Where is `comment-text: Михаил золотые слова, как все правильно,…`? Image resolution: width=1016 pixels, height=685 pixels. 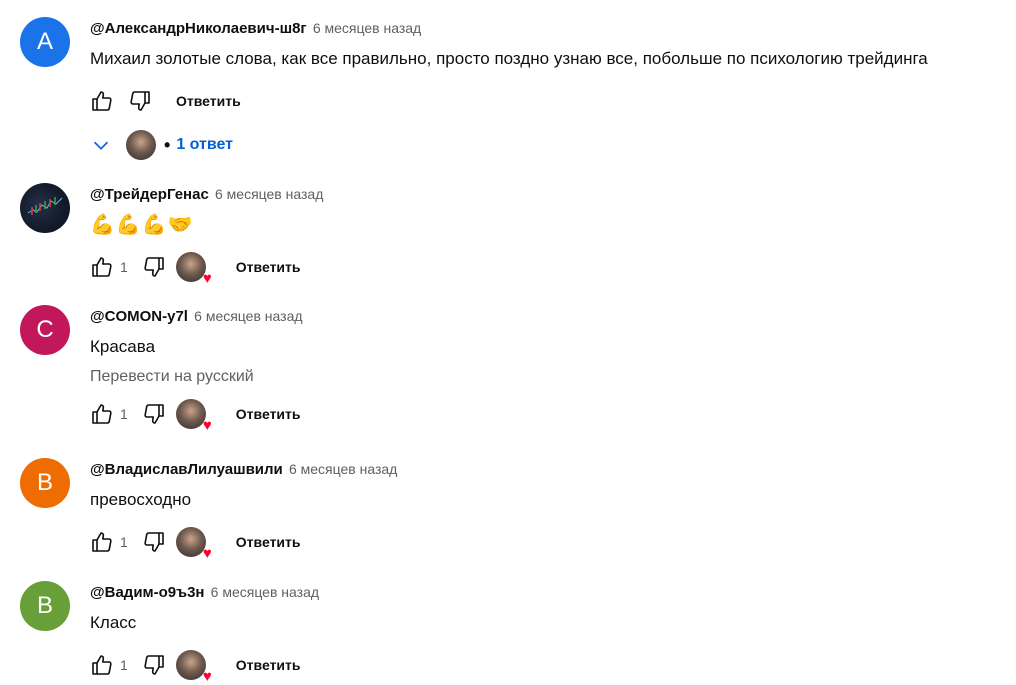 comment-text: Михаил золотые слова, как все правильно,… is located at coordinates (509, 58).